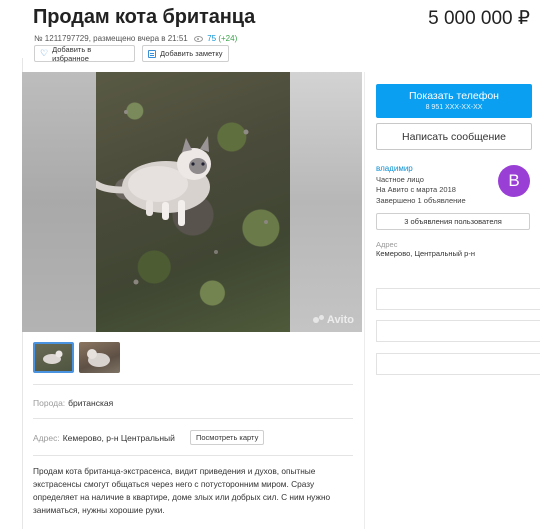  I want to click on photo-thumbnails, so click(76, 357).